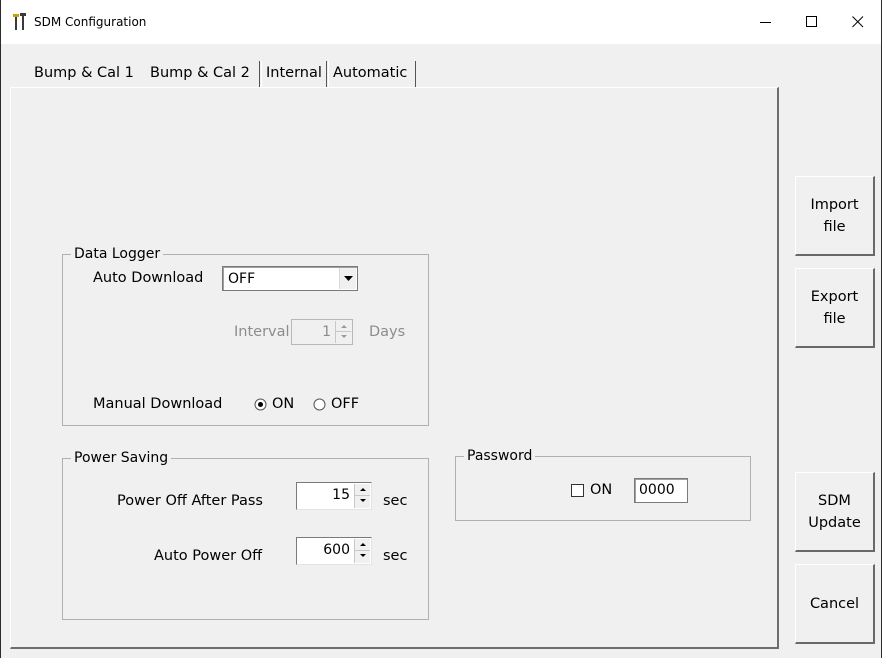  I want to click on sdm-update-label: SDM Update, so click(834, 511).